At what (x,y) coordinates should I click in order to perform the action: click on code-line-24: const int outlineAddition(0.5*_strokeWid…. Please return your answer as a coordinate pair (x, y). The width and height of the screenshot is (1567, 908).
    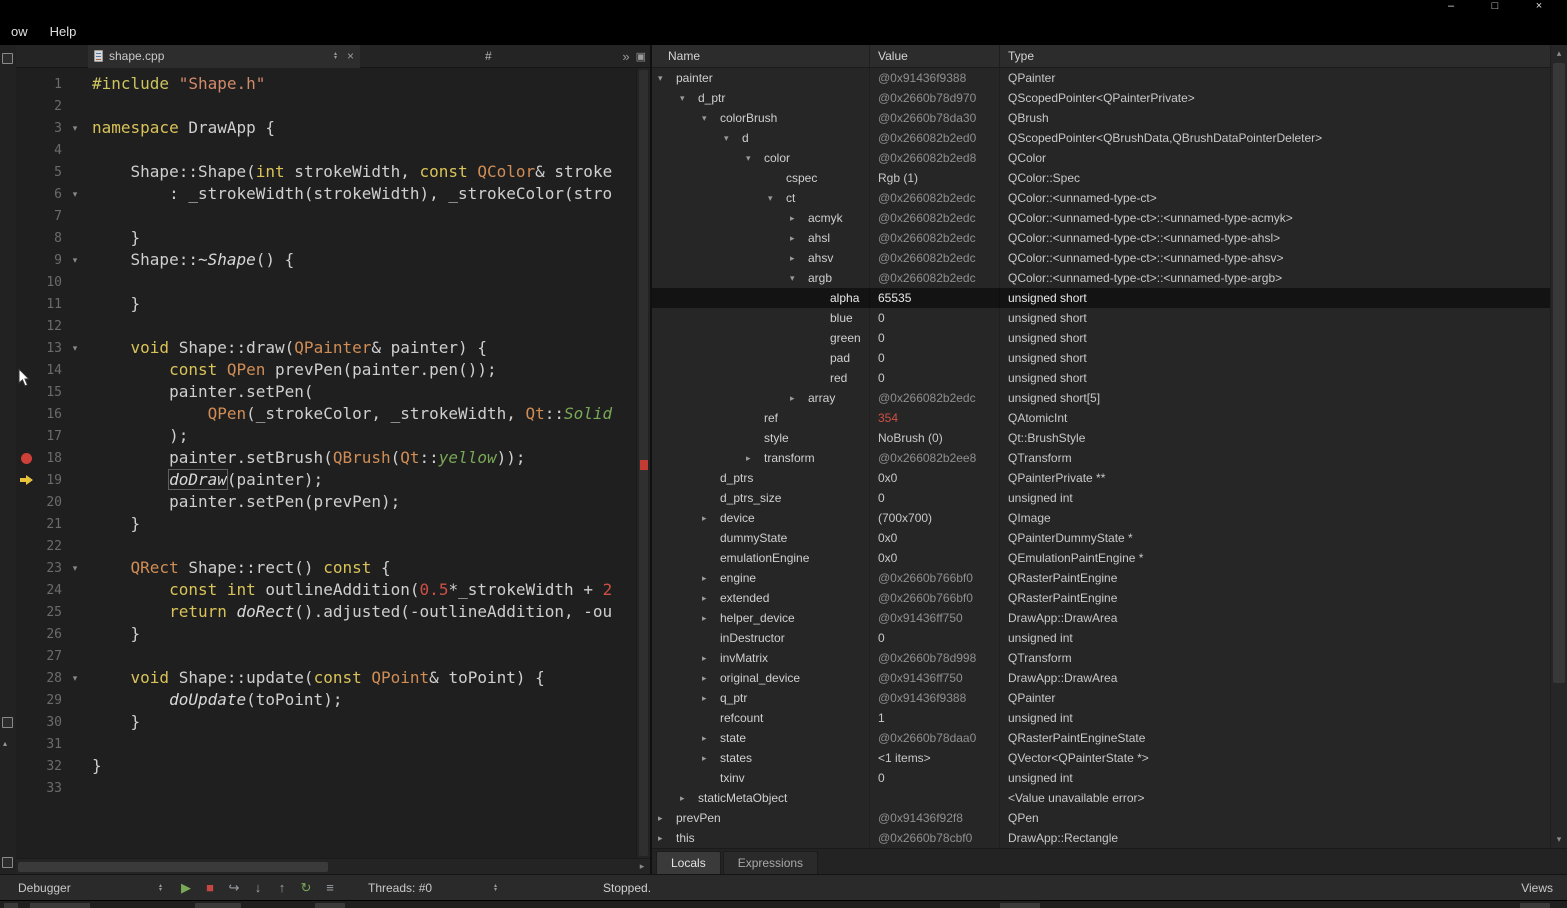
    Looking at the image, I should click on (364, 590).